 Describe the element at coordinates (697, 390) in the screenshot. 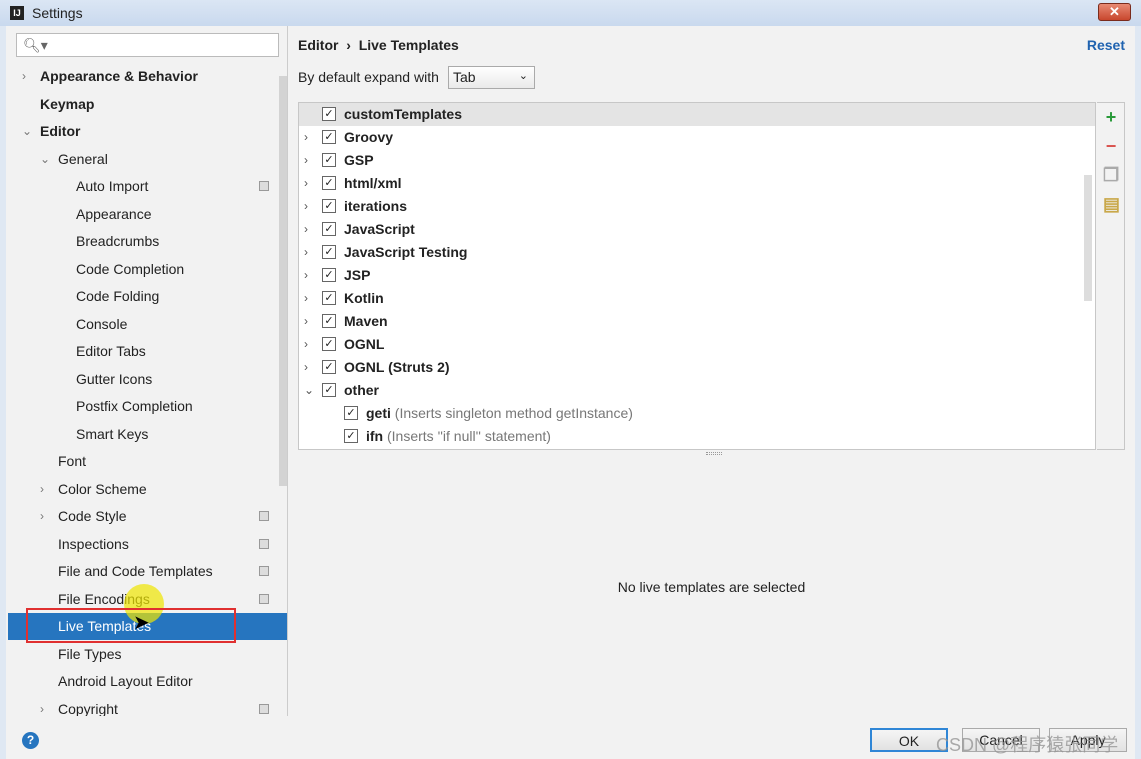

I see `template-group: ⌄ ✓ other` at that location.